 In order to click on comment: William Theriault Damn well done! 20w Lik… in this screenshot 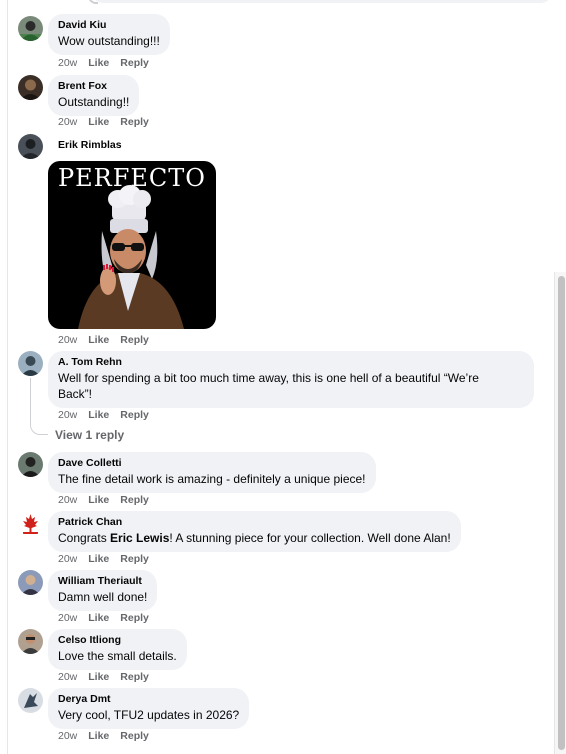, I will do `click(288, 600)`.